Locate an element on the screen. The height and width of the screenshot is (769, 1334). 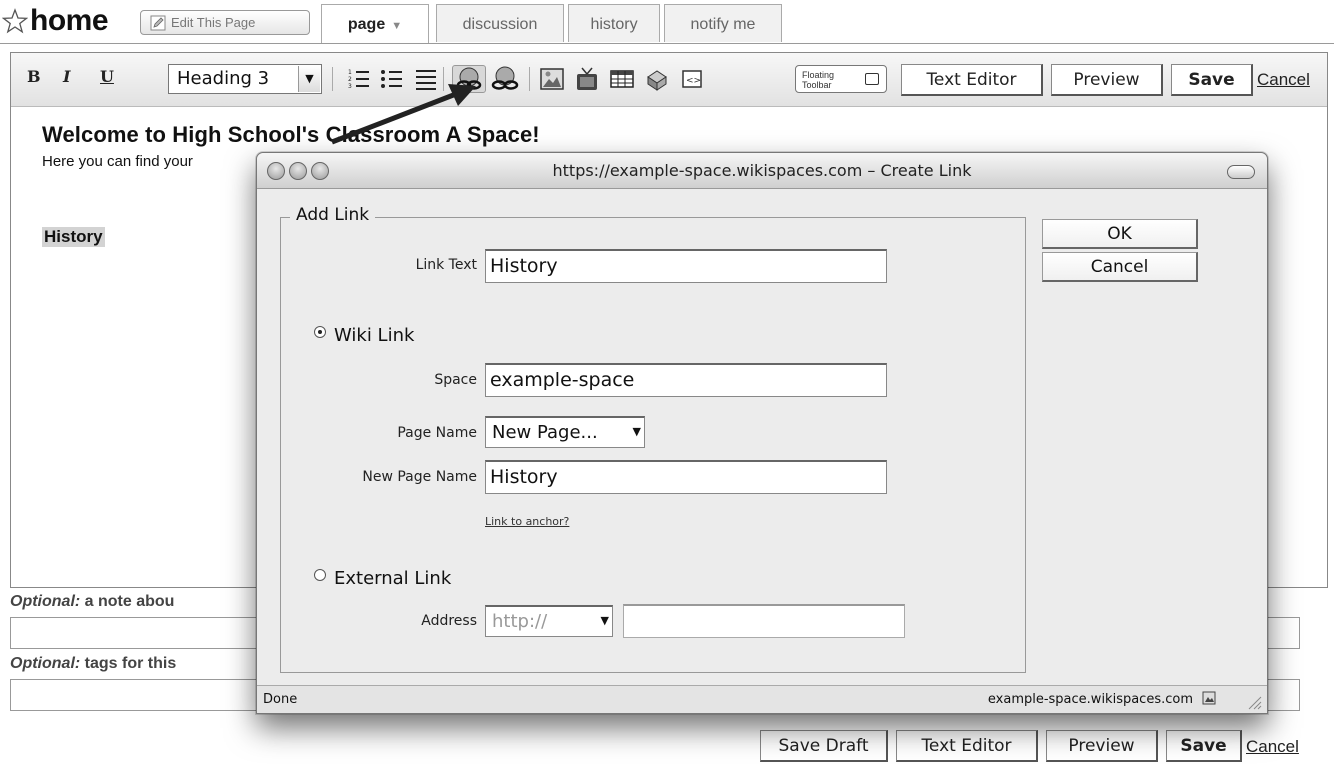
tab-page-label: page is located at coordinates (366, 24).